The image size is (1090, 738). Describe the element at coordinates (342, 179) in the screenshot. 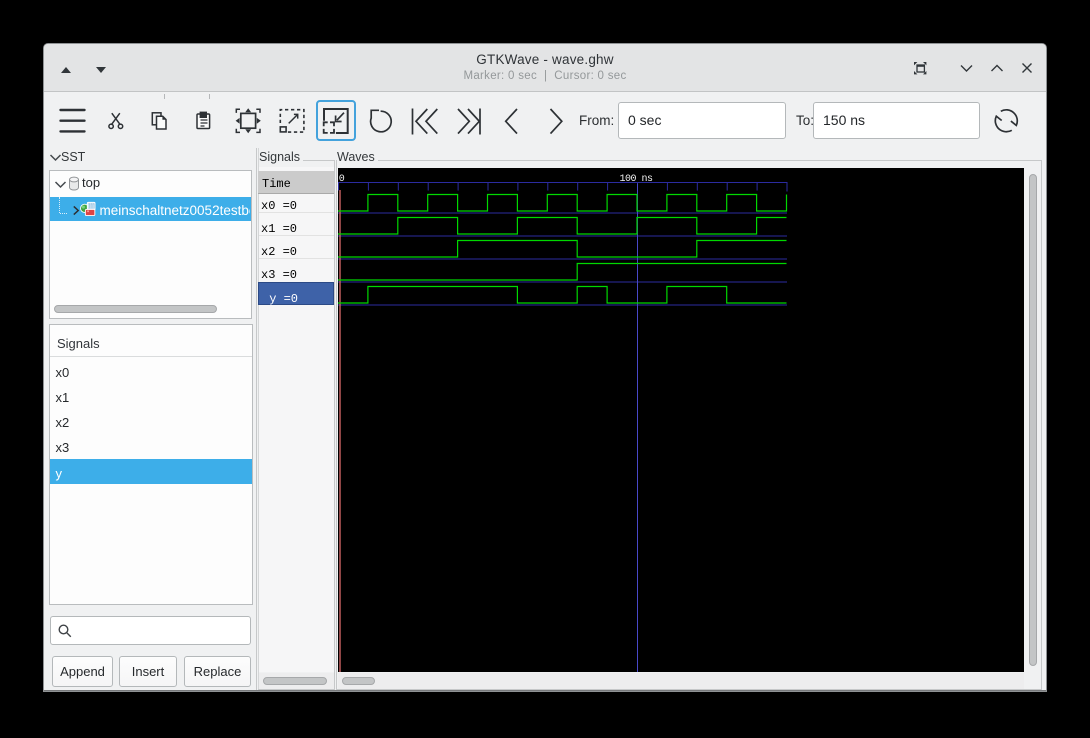

I see `svg-text: 0` at that location.